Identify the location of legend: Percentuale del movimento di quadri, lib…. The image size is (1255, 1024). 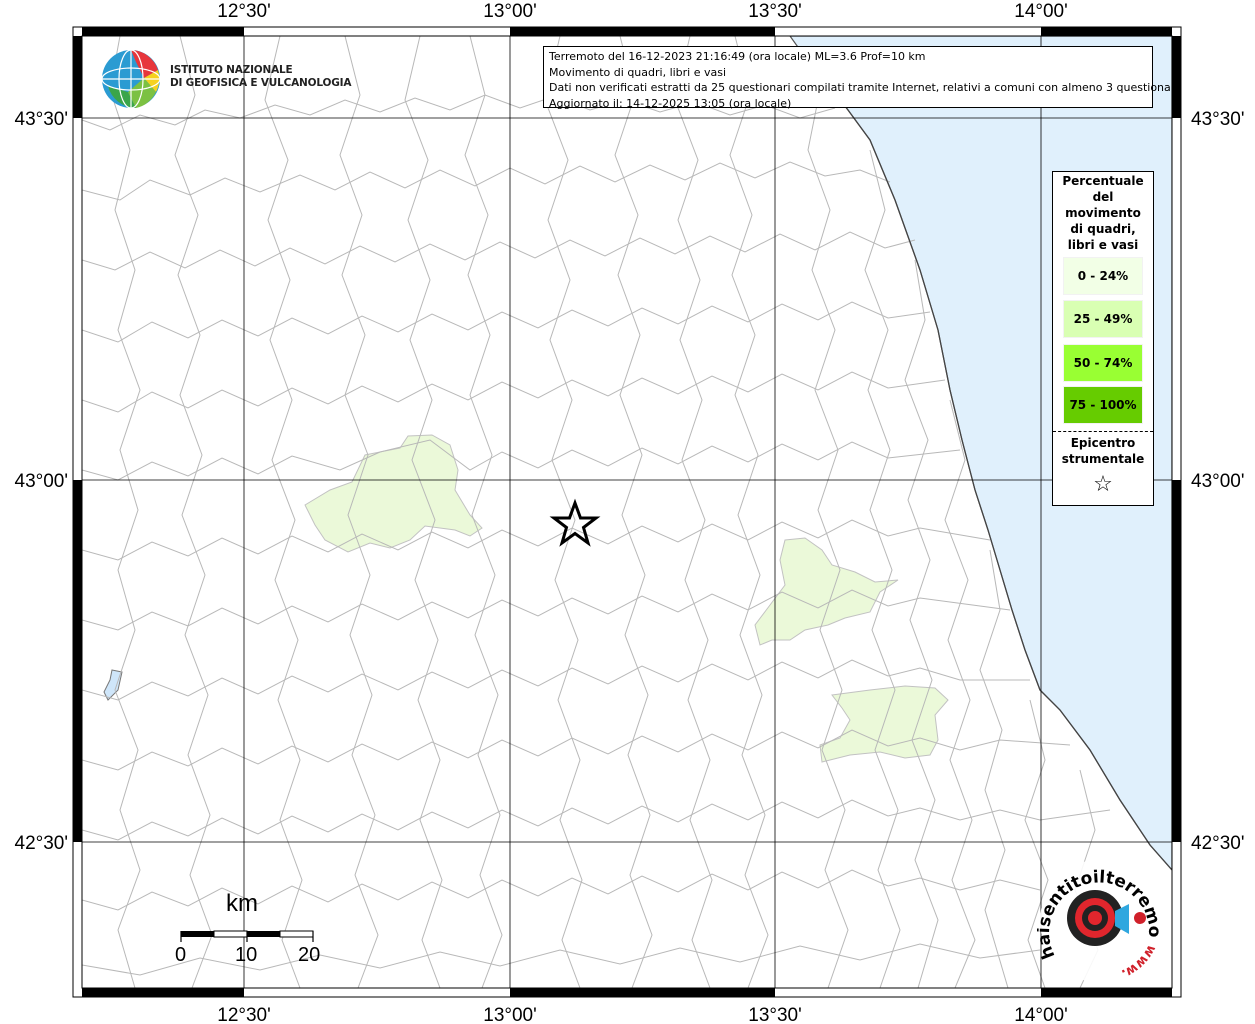
(1103, 338).